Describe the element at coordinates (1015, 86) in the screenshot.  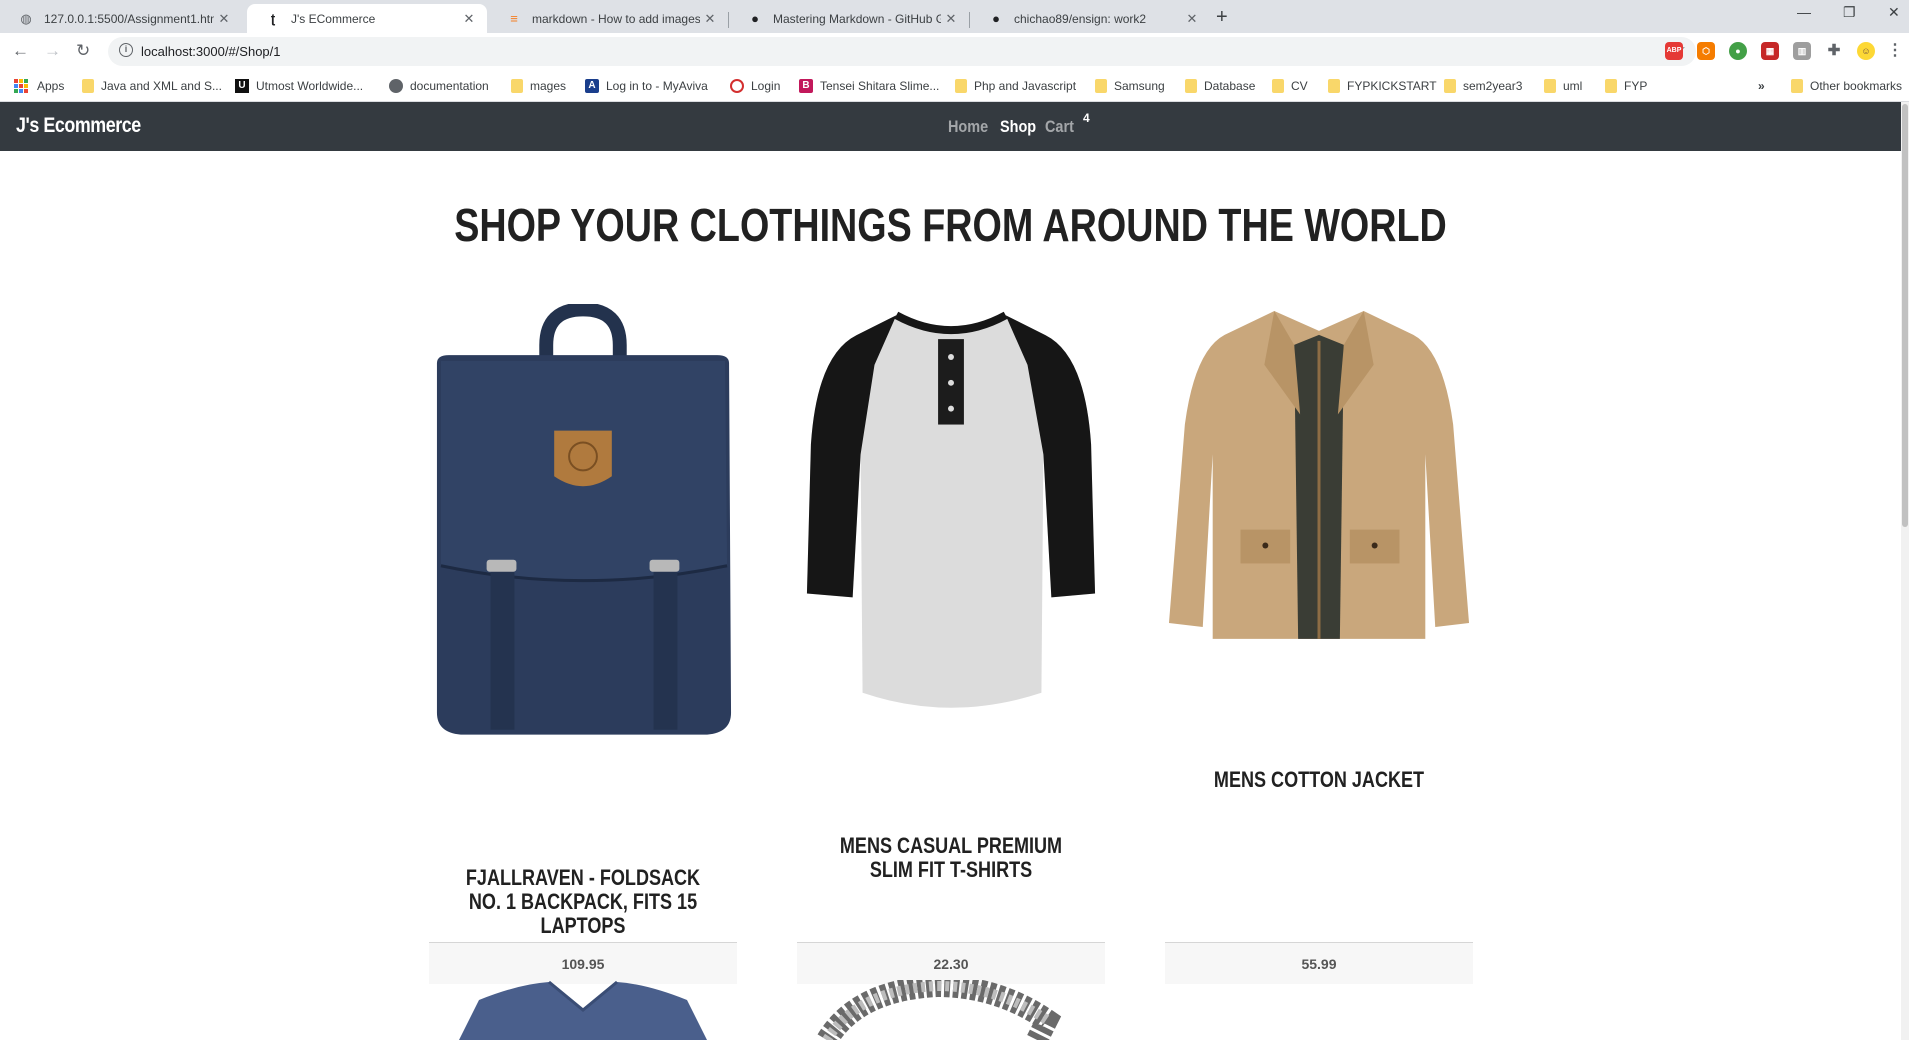
I see `bookmark-folder: Php and Javascript` at that location.